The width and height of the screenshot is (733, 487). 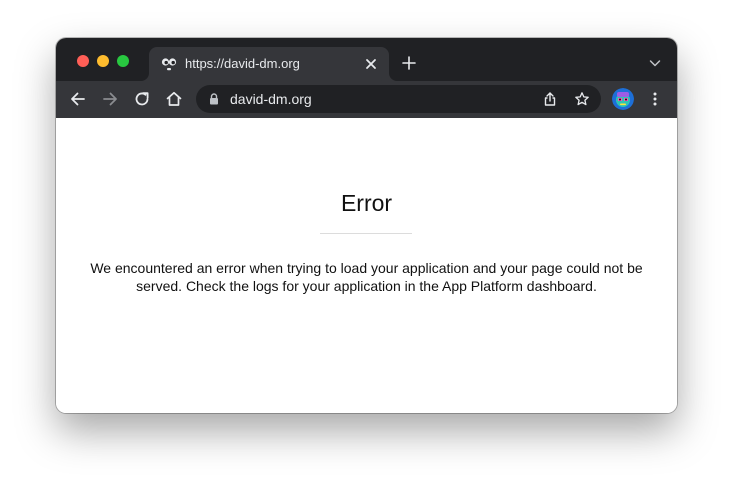 I want to click on arrow-left-icon, so click(x=78, y=99).